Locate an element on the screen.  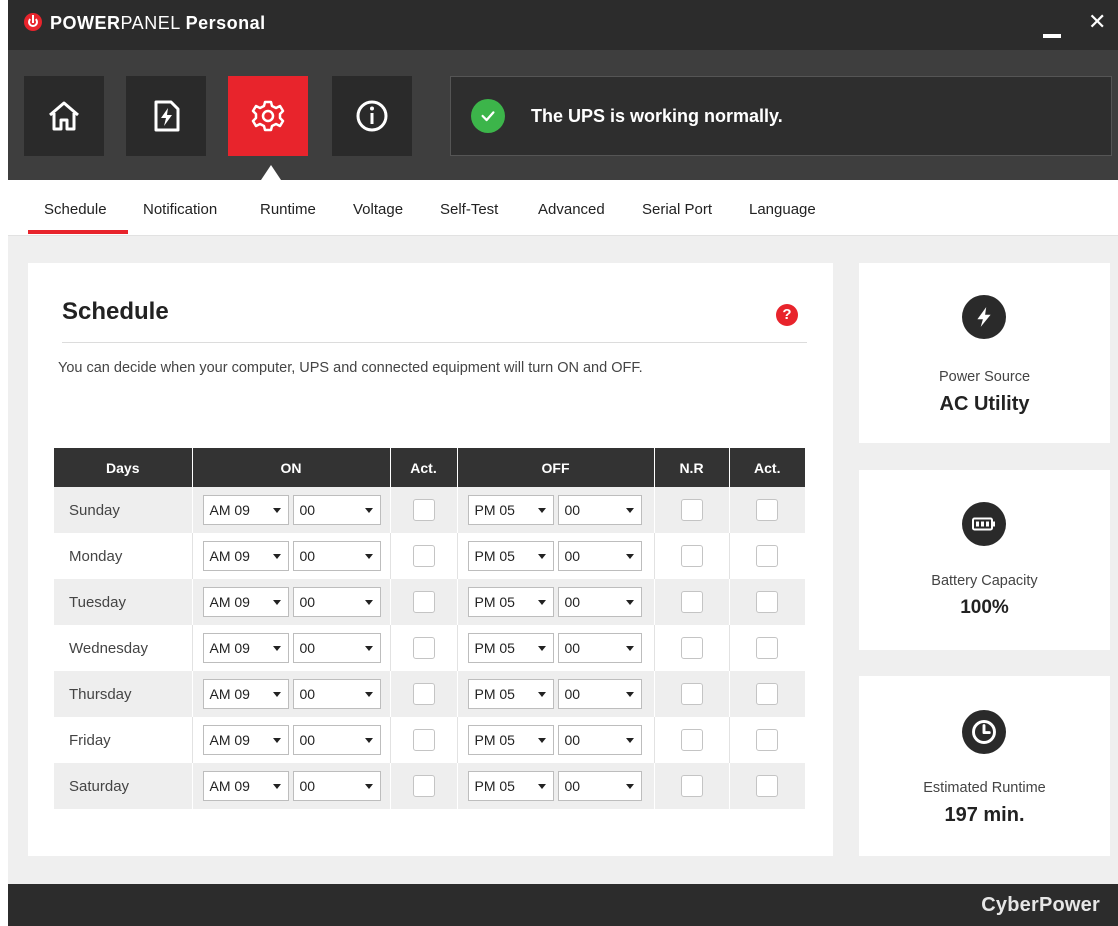
power-file-icon is located at coordinates (167, 116).